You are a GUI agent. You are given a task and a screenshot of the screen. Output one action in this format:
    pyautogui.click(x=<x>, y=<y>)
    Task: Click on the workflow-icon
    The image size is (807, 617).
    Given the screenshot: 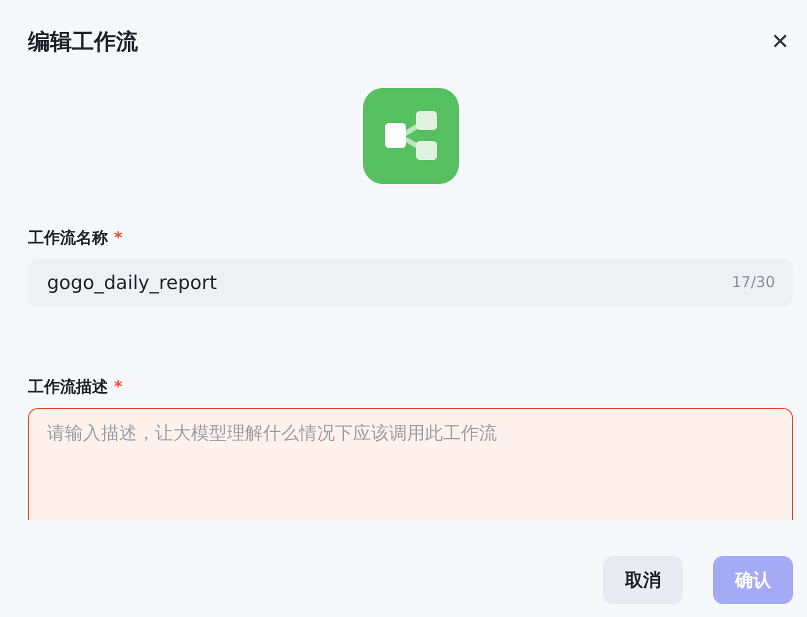 What is the action you would take?
    pyautogui.click(x=410, y=136)
    